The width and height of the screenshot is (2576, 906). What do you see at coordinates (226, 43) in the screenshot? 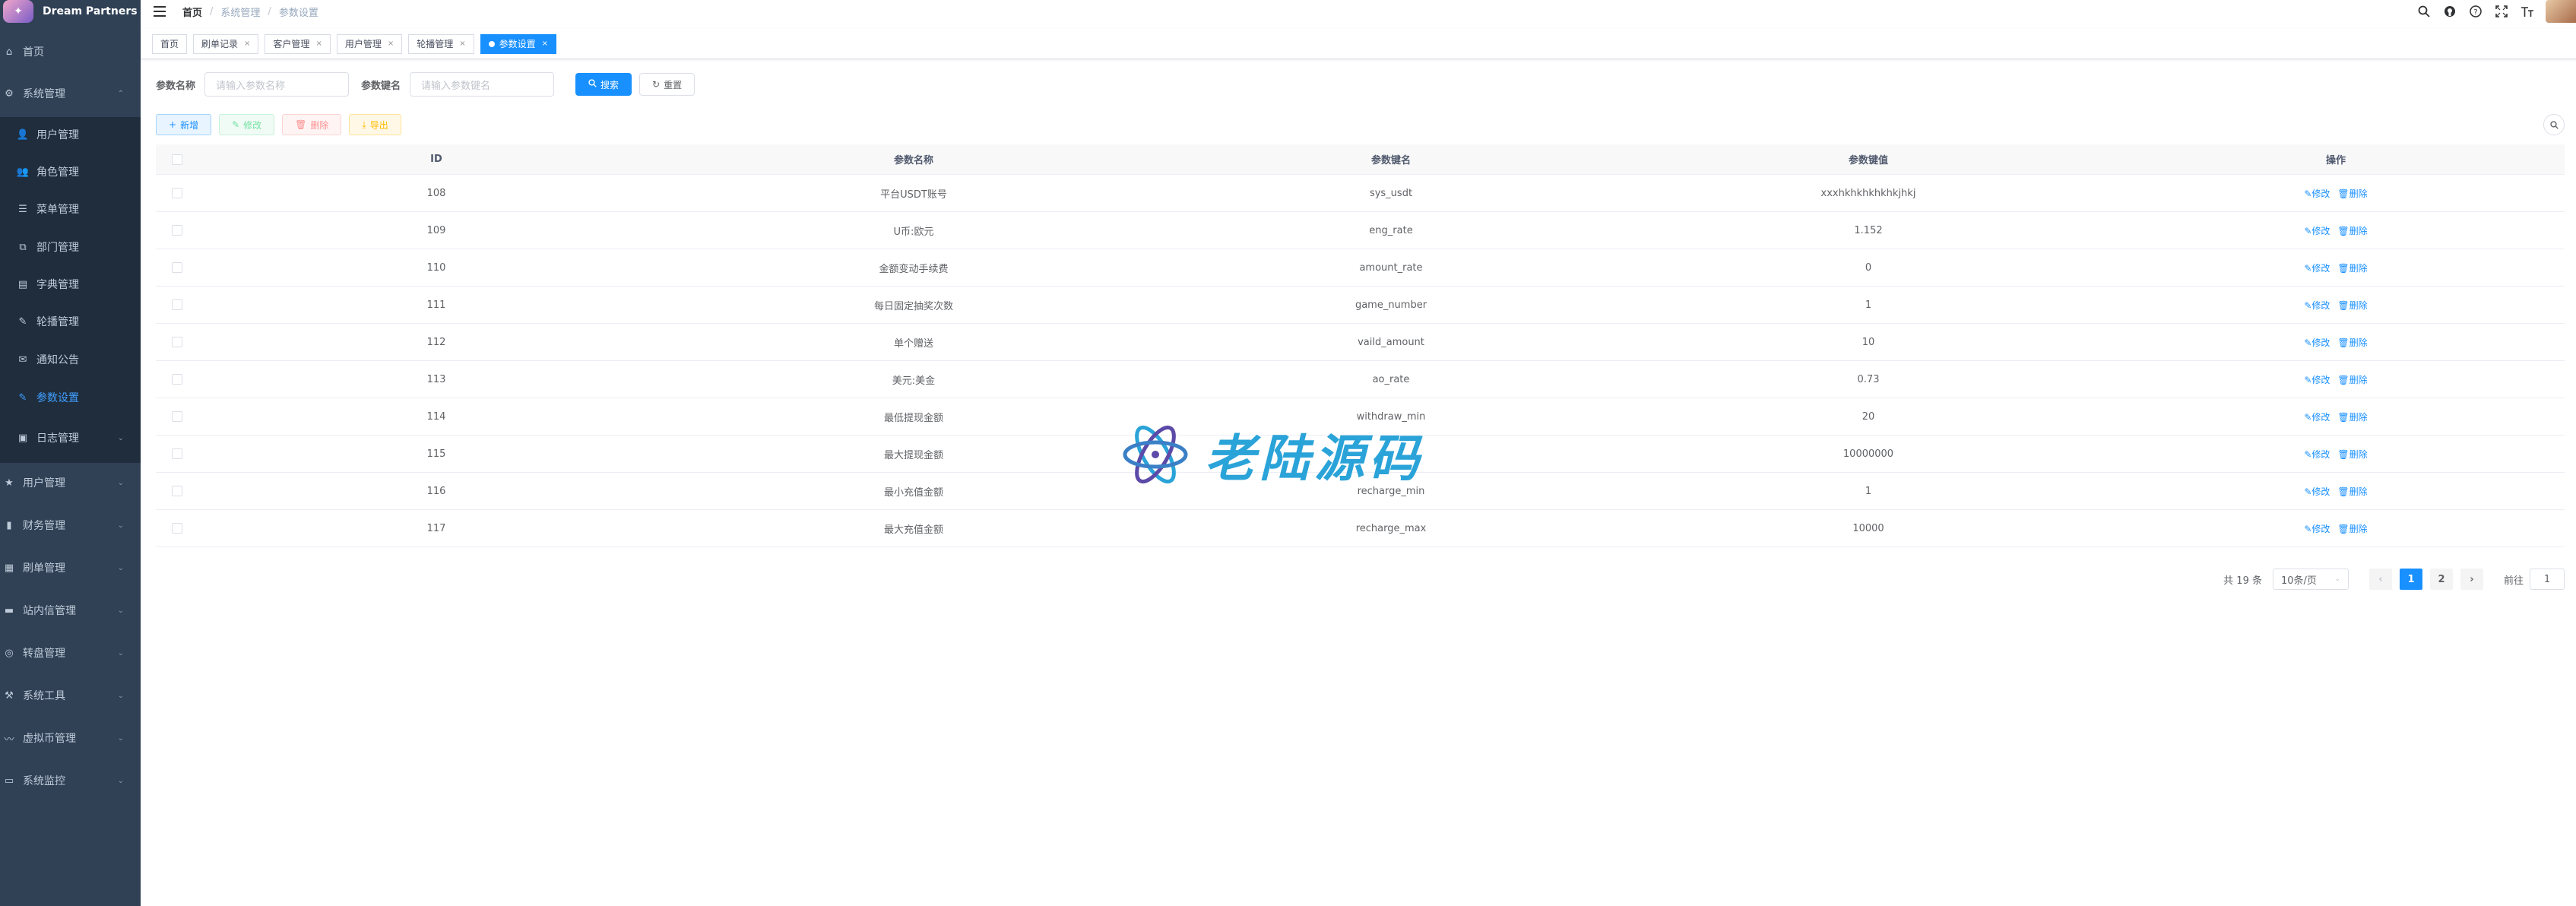
I see `tag-item: 刷单记录 ×` at bounding box center [226, 43].